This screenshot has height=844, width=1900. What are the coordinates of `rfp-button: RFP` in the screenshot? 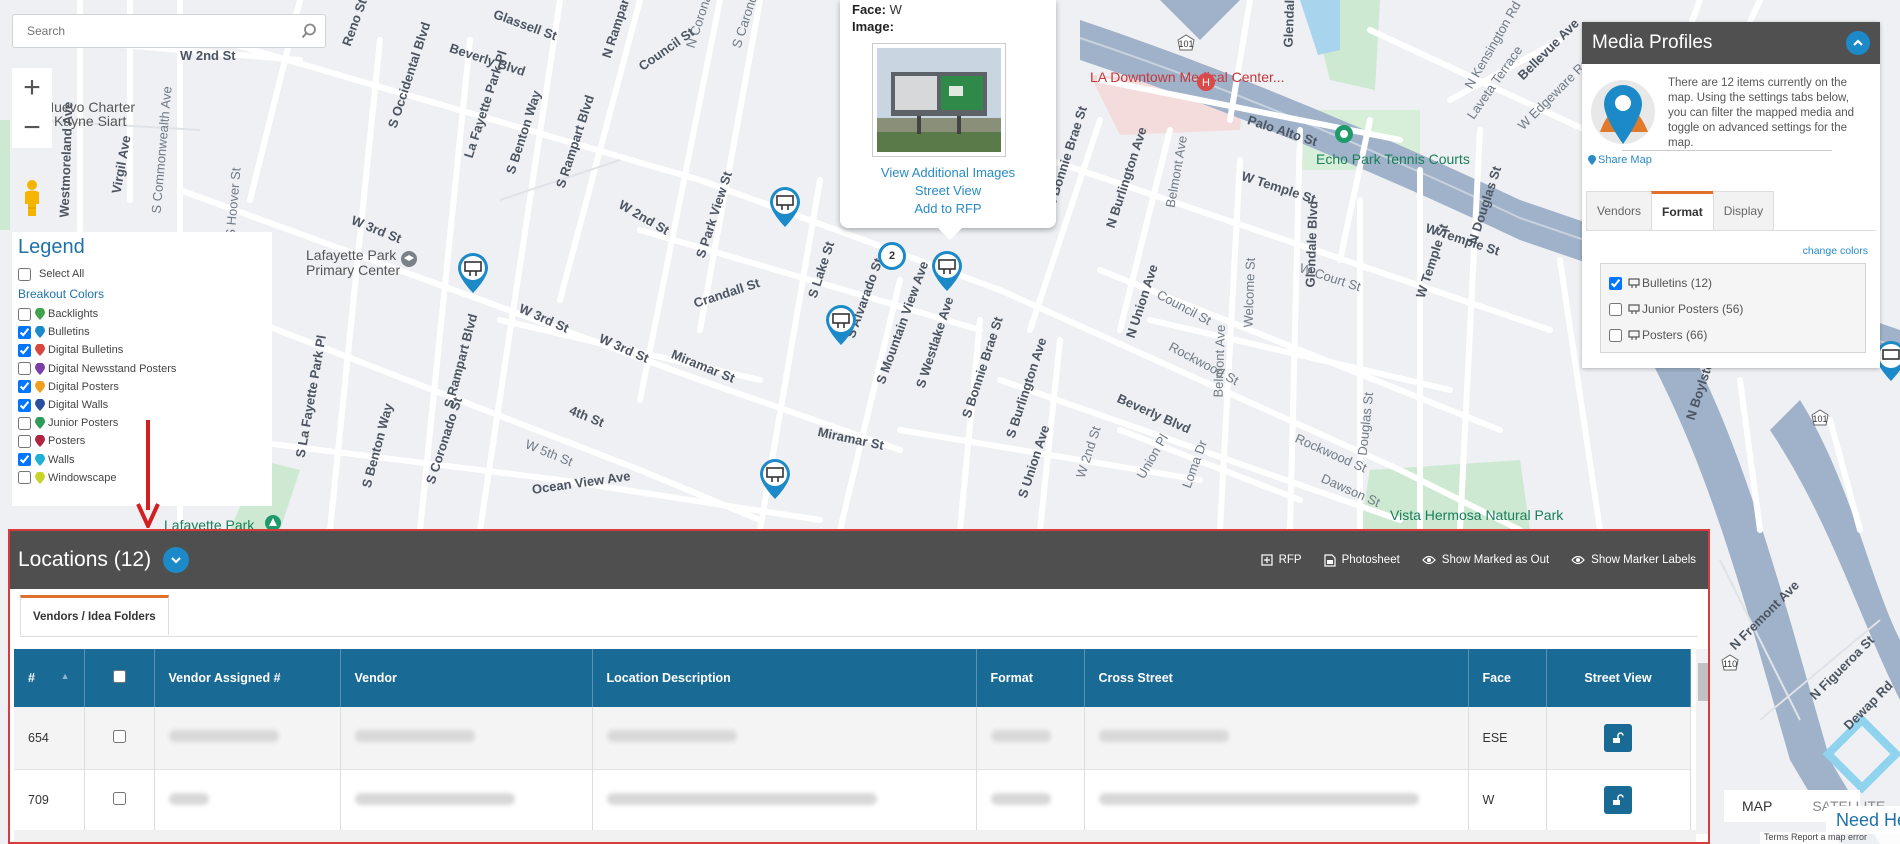 It's located at (1281, 560).